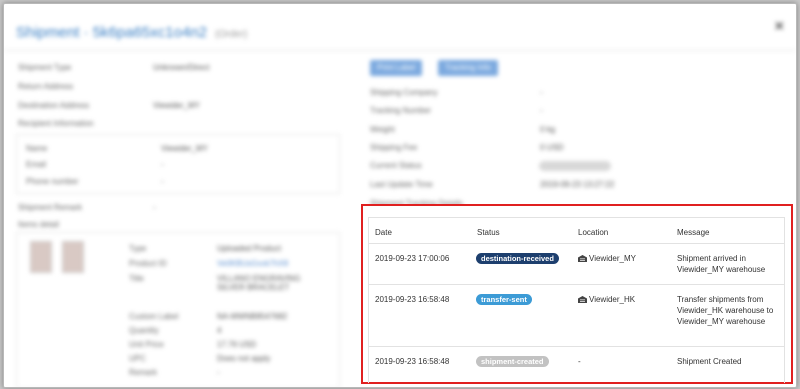  I want to click on field-shipping-company: Shipping Company -, so click(456, 92).